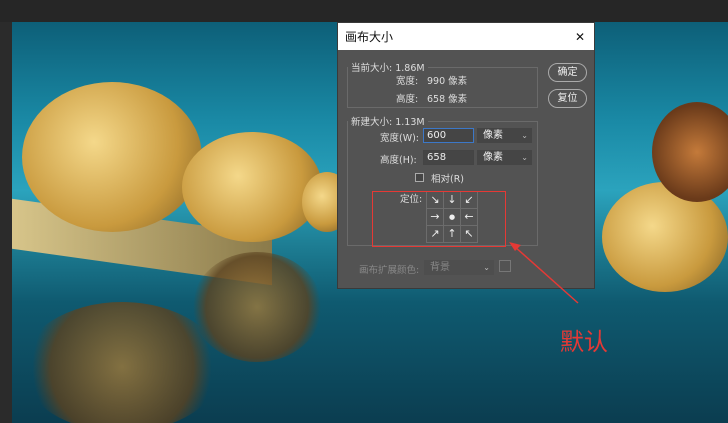  I want to click on annotation-arrow, so click(544, 273).